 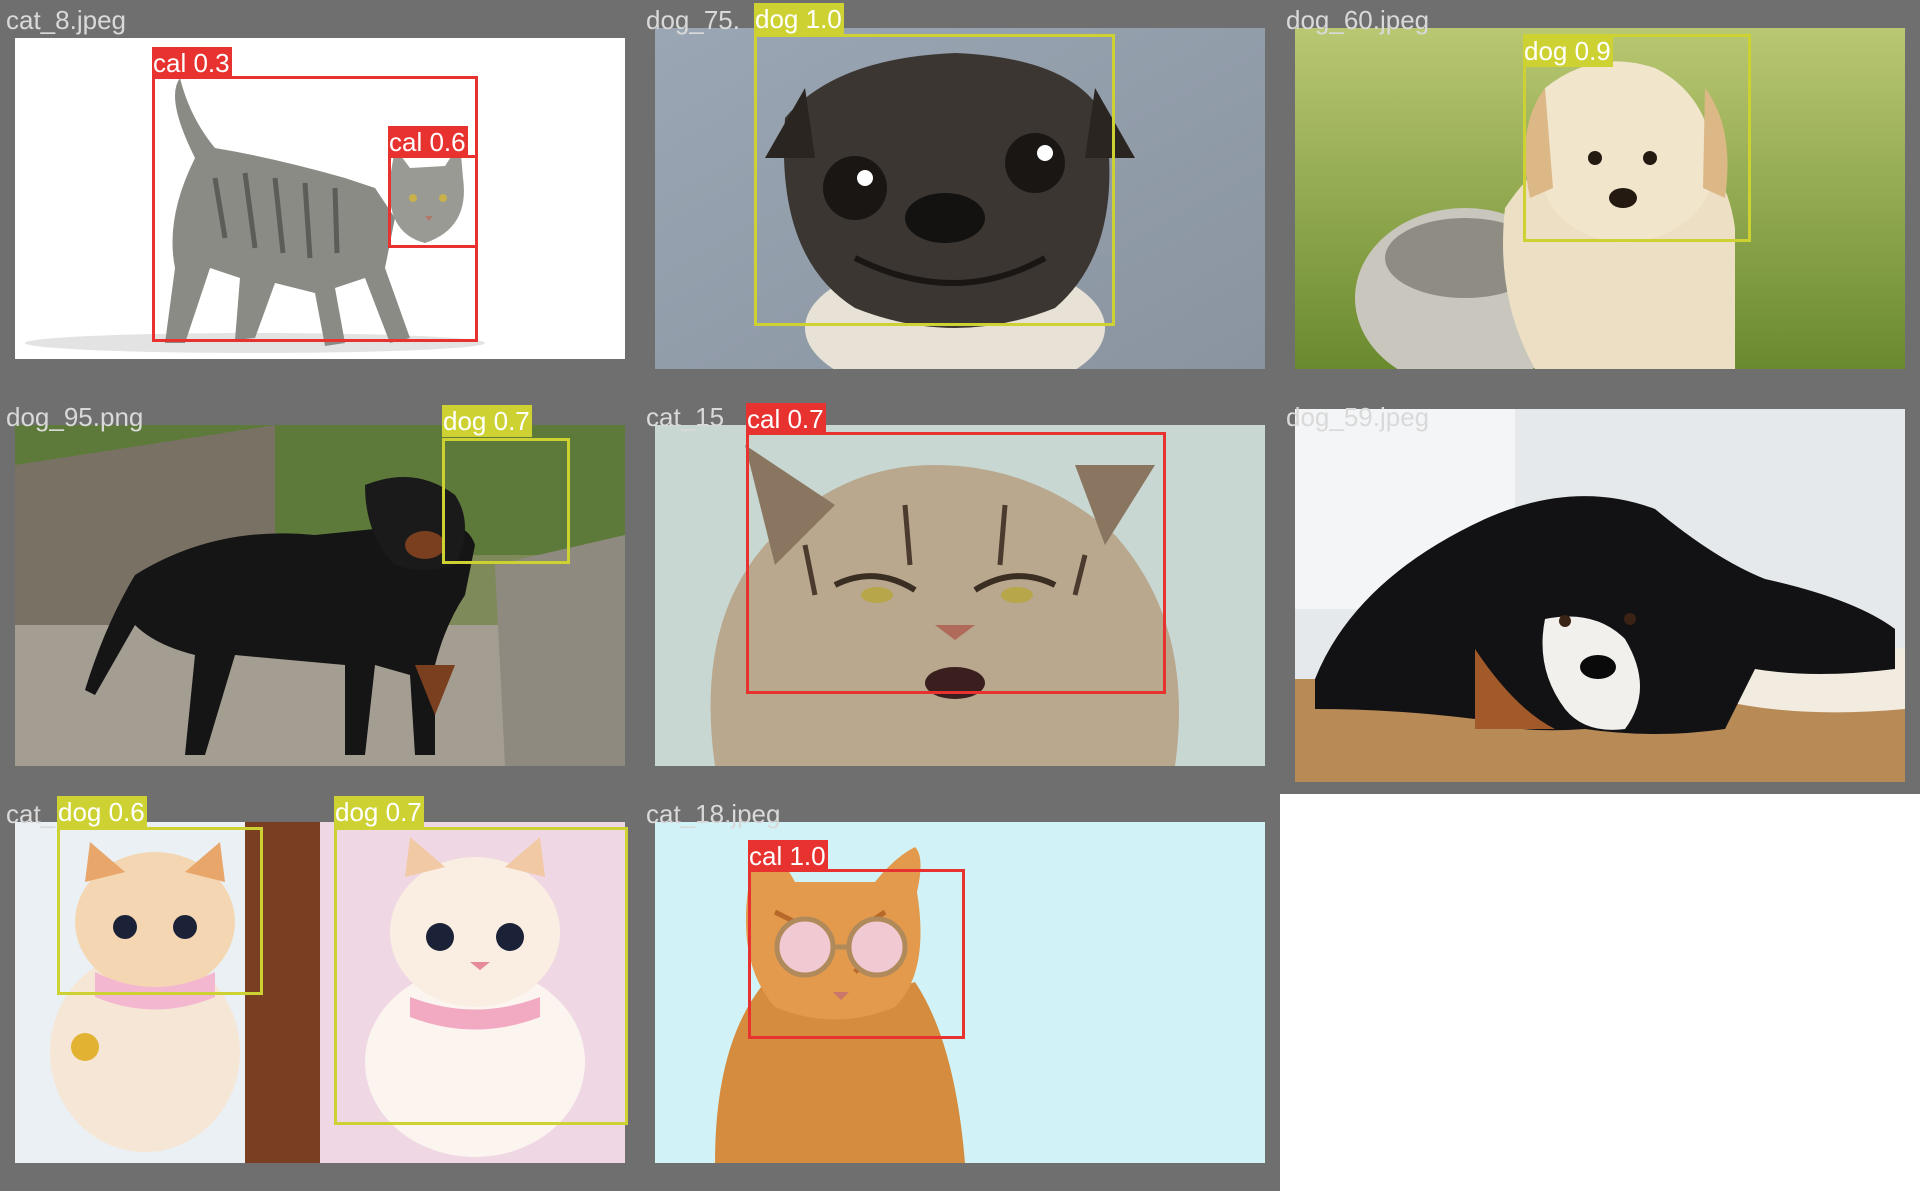 I want to click on result-tile-dog-59: dog_59.jpeg, so click(x=1600, y=595).